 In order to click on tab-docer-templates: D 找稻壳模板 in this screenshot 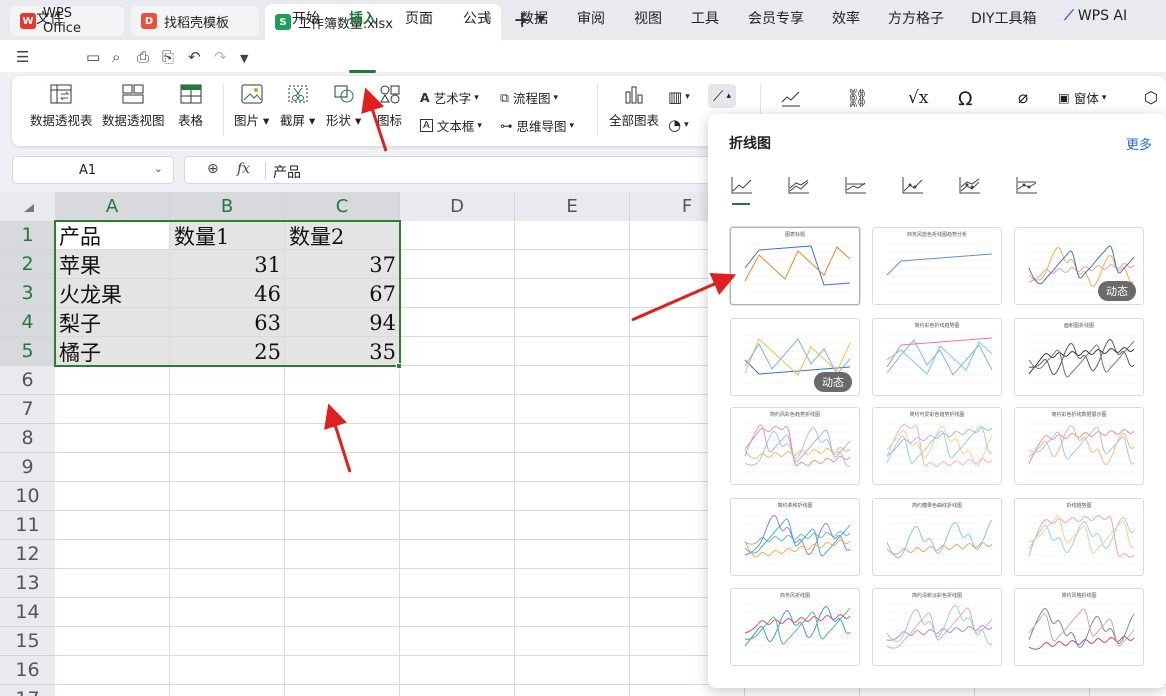, I will do `click(195, 21)`.